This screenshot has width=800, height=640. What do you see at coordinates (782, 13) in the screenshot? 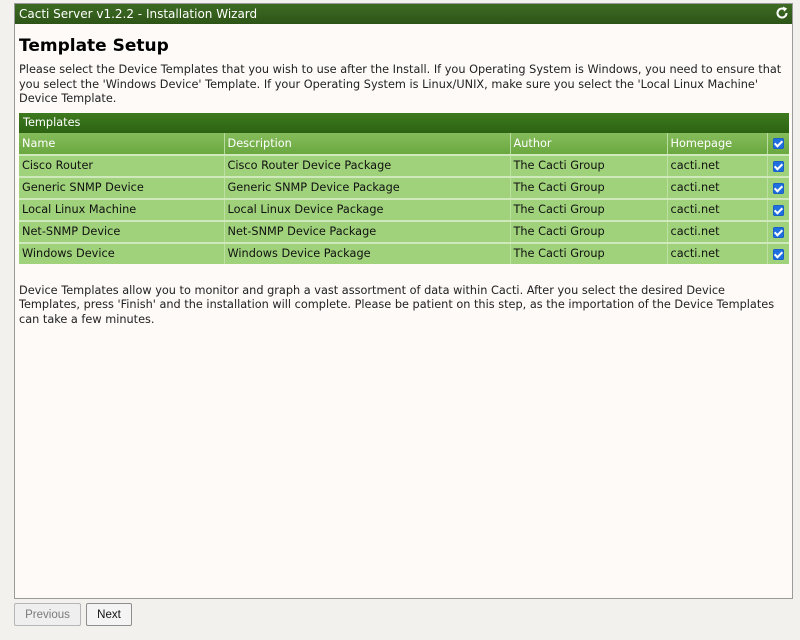
I see `refresh-icon` at bounding box center [782, 13].